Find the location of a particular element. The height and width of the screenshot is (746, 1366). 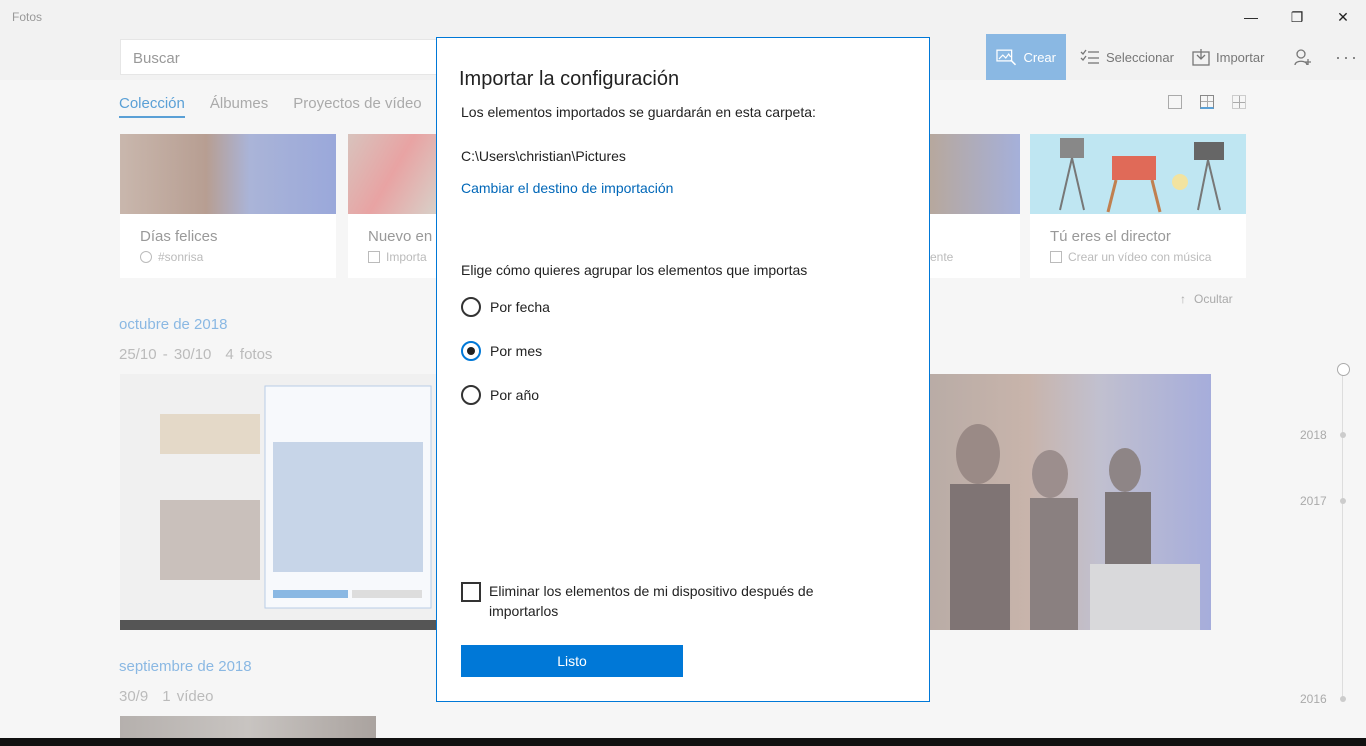

import-button: Importar is located at coordinates (1228, 57).